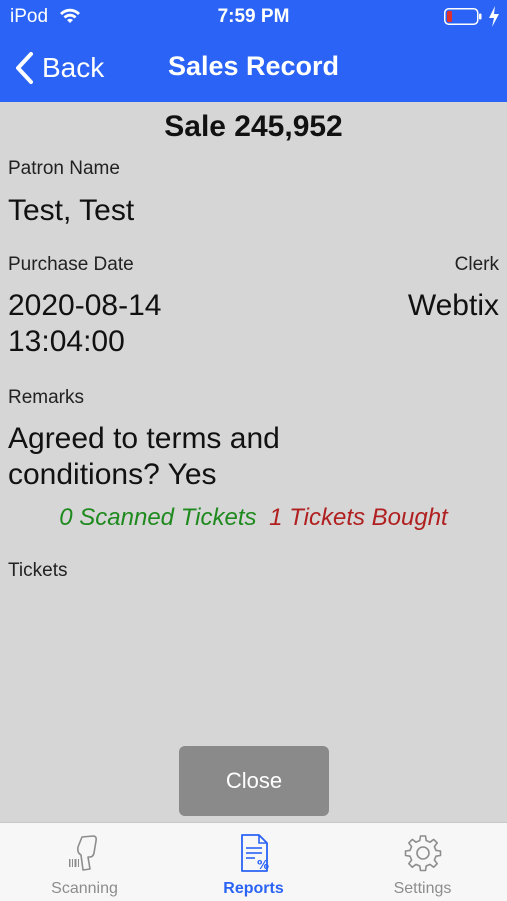  What do you see at coordinates (71, 210) in the screenshot?
I see `patron-name-value: Test, Test` at bounding box center [71, 210].